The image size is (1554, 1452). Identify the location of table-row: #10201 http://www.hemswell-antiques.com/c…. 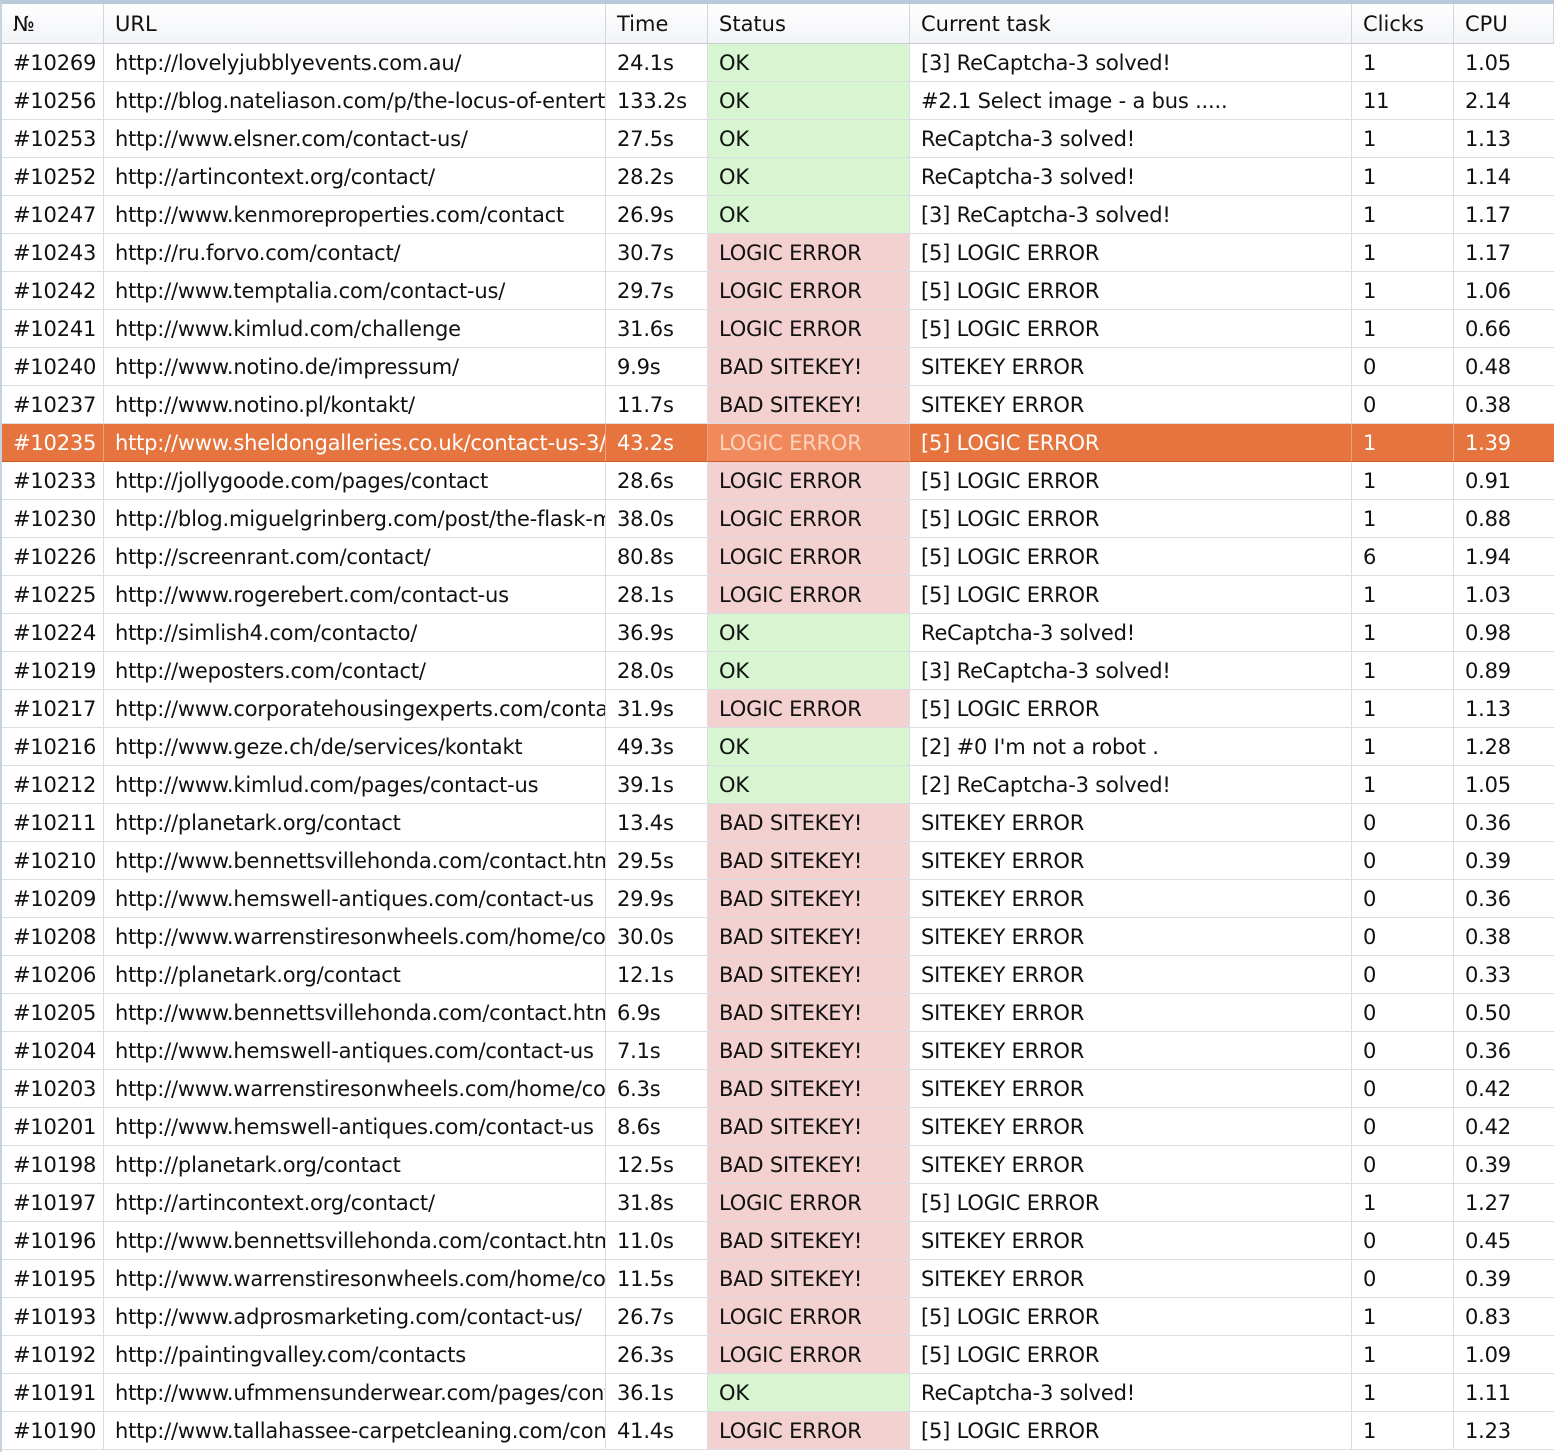
(778, 1127).